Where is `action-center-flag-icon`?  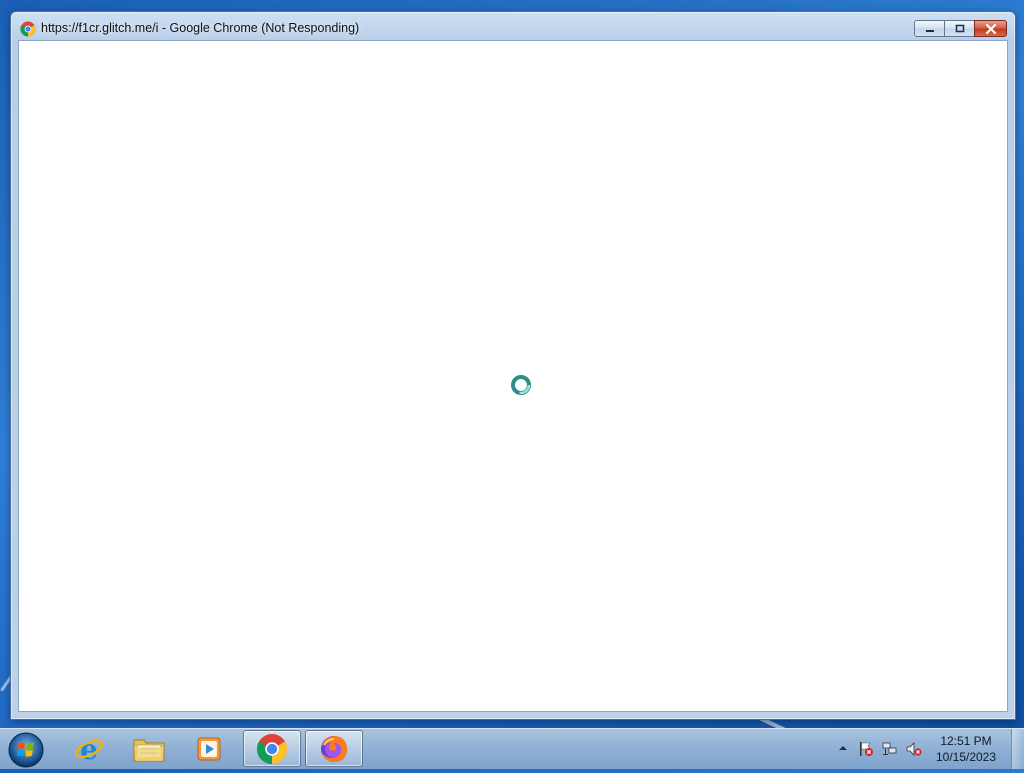
action-center-flag-icon is located at coordinates (866, 749).